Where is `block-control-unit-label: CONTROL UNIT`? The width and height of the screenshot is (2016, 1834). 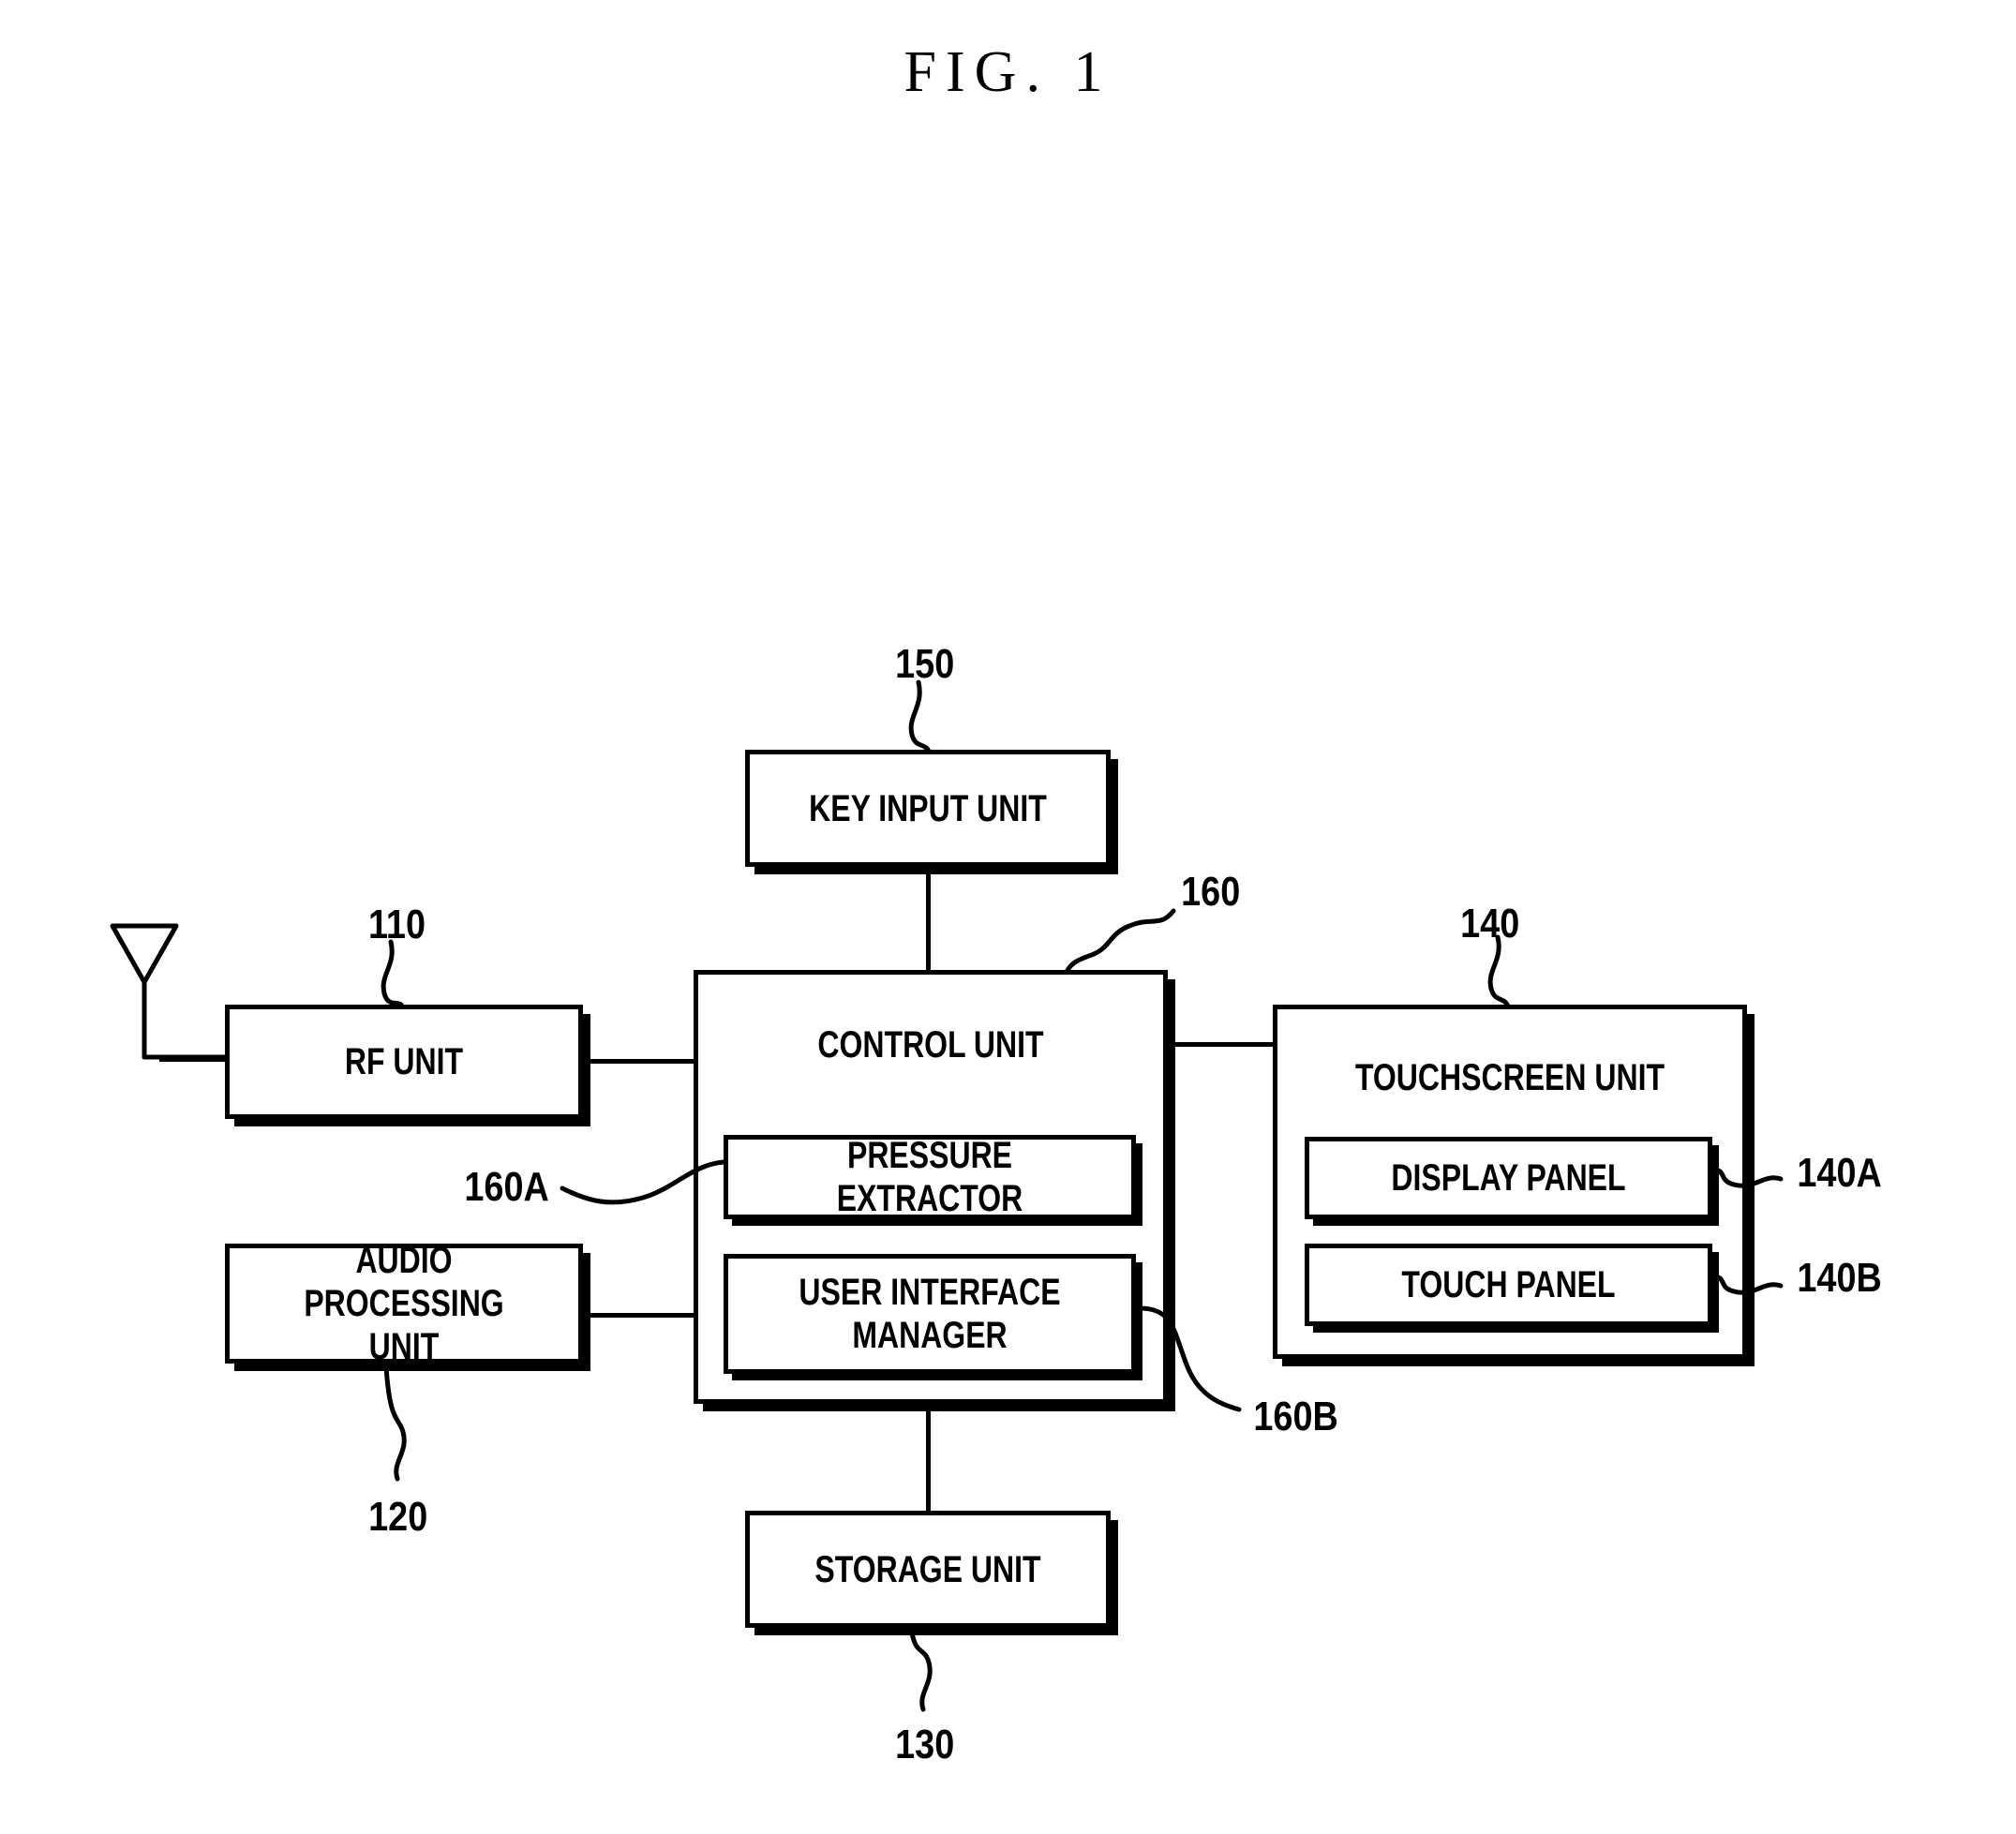 block-control-unit-label: CONTROL UNIT is located at coordinates (930, 1045).